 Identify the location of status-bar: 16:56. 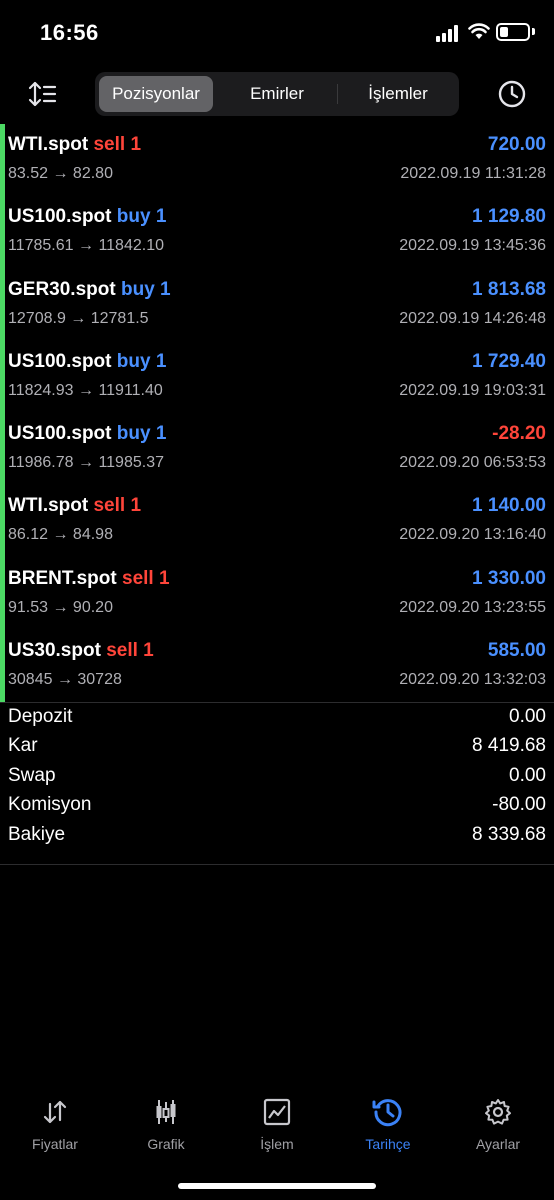
(277, 33).